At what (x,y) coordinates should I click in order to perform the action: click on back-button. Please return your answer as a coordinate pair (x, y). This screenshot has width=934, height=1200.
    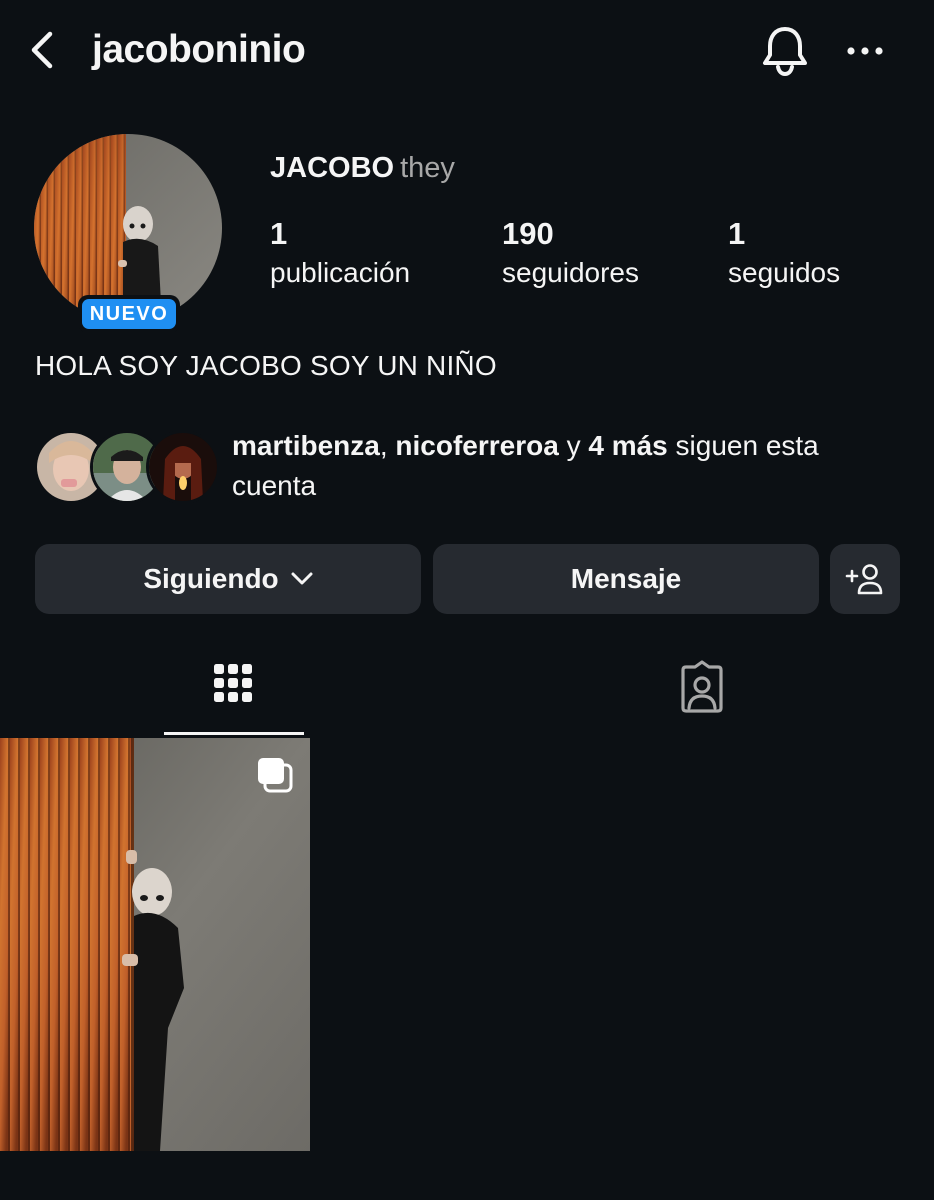
    Looking at the image, I should click on (44, 50).